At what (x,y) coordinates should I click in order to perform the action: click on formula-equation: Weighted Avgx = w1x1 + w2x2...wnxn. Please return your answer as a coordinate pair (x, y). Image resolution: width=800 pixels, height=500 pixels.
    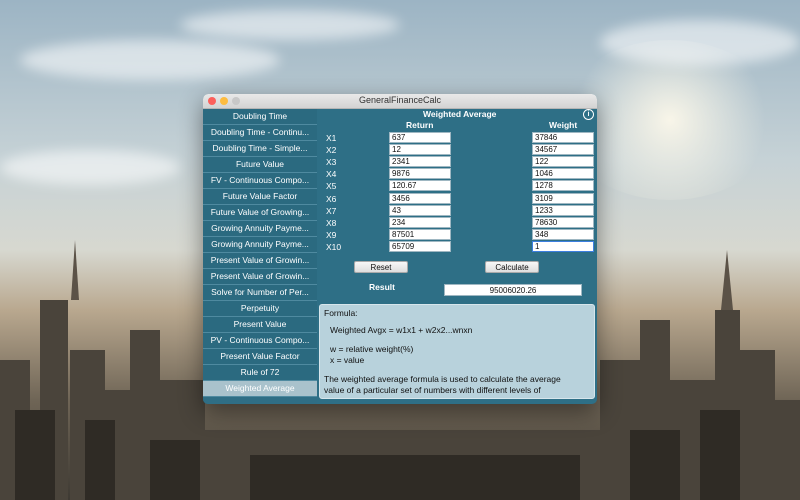
    Looking at the image, I should click on (401, 330).